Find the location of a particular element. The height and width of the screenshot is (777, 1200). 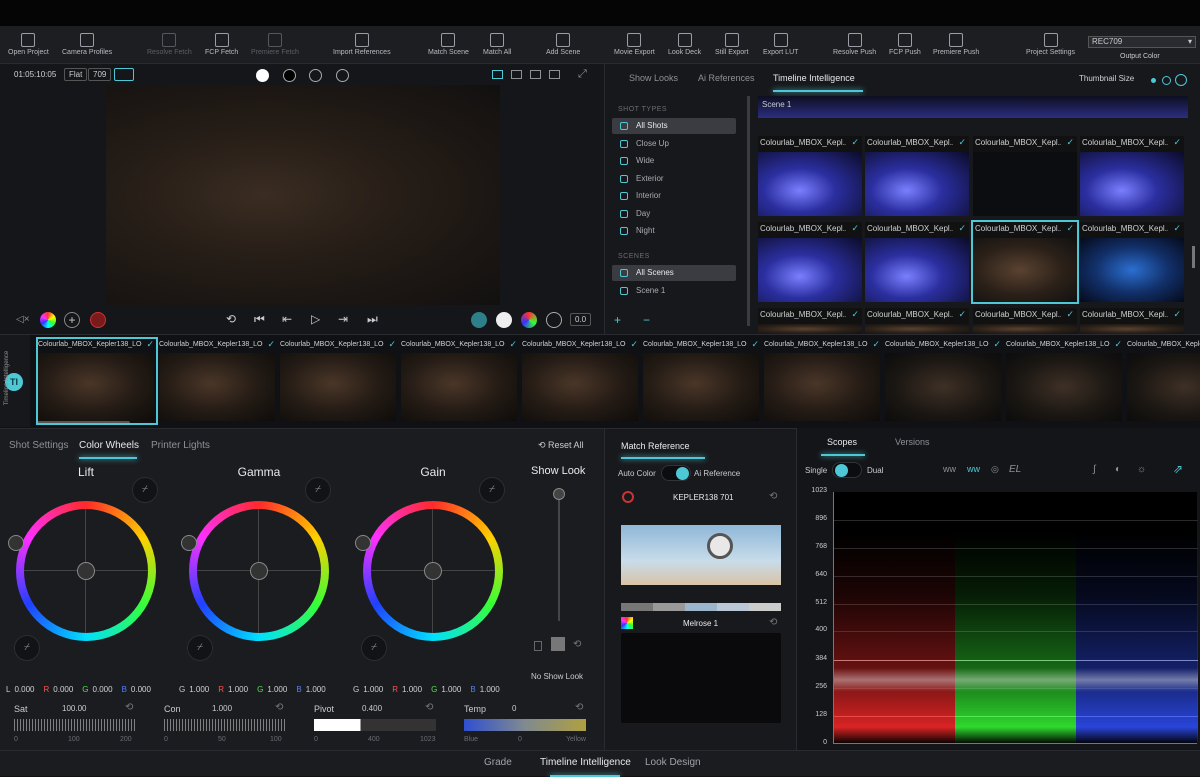

bottom-tab-0: Grade is located at coordinates (498, 762).